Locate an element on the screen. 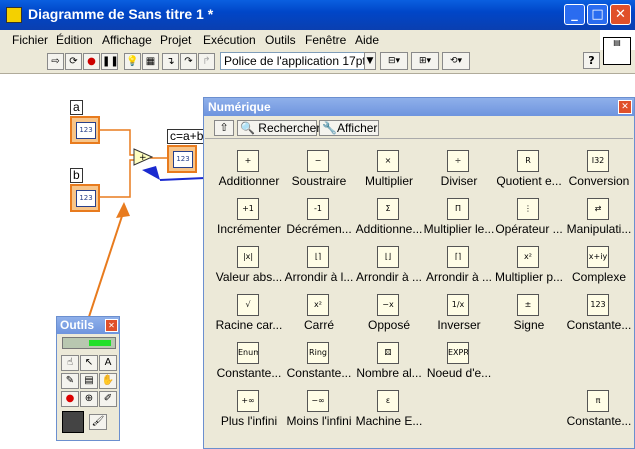 The height and width of the screenshot is (449, 635). up-arrow-icon: ⇧ is located at coordinates (224, 128).